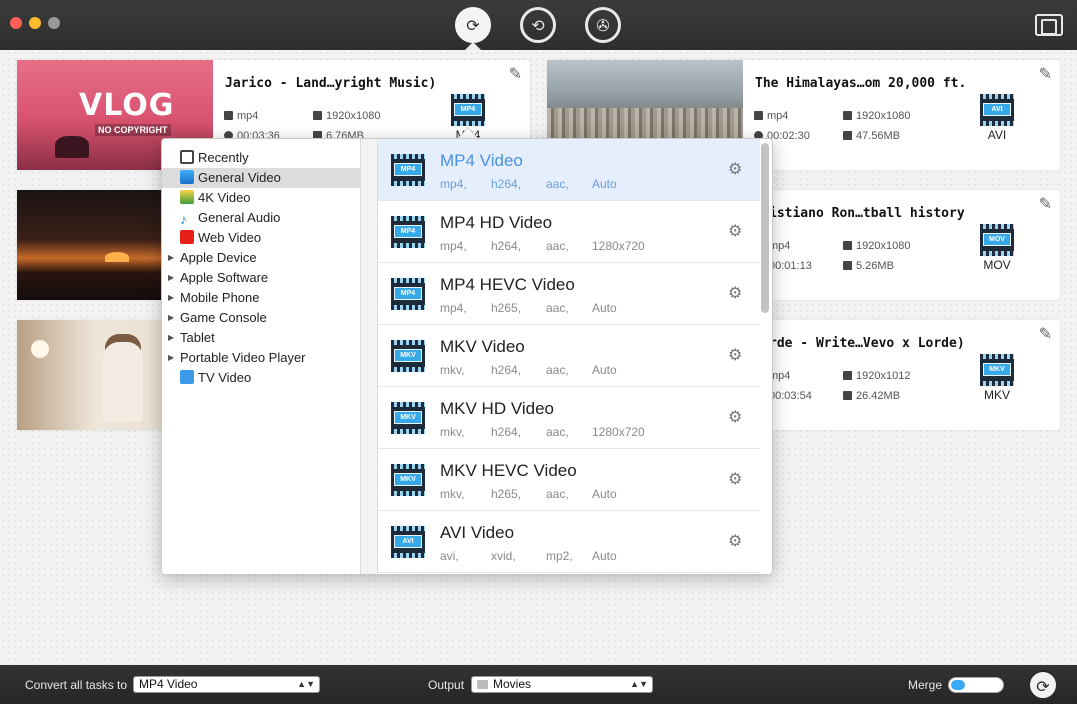 The image size is (1077, 704). I want to click on preset-mp4-hevc-video: MP4 MP4 HEVC Video mp4, h265, aac, Auto ⚙, so click(569, 294).